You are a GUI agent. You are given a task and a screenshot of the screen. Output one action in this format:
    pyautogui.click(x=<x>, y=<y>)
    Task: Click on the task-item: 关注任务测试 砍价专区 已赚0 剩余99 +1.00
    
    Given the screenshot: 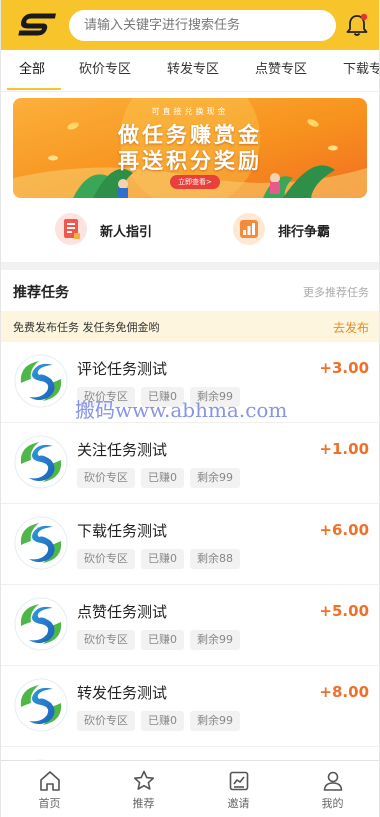 What is the action you would take?
    pyautogui.click(x=190, y=464)
    